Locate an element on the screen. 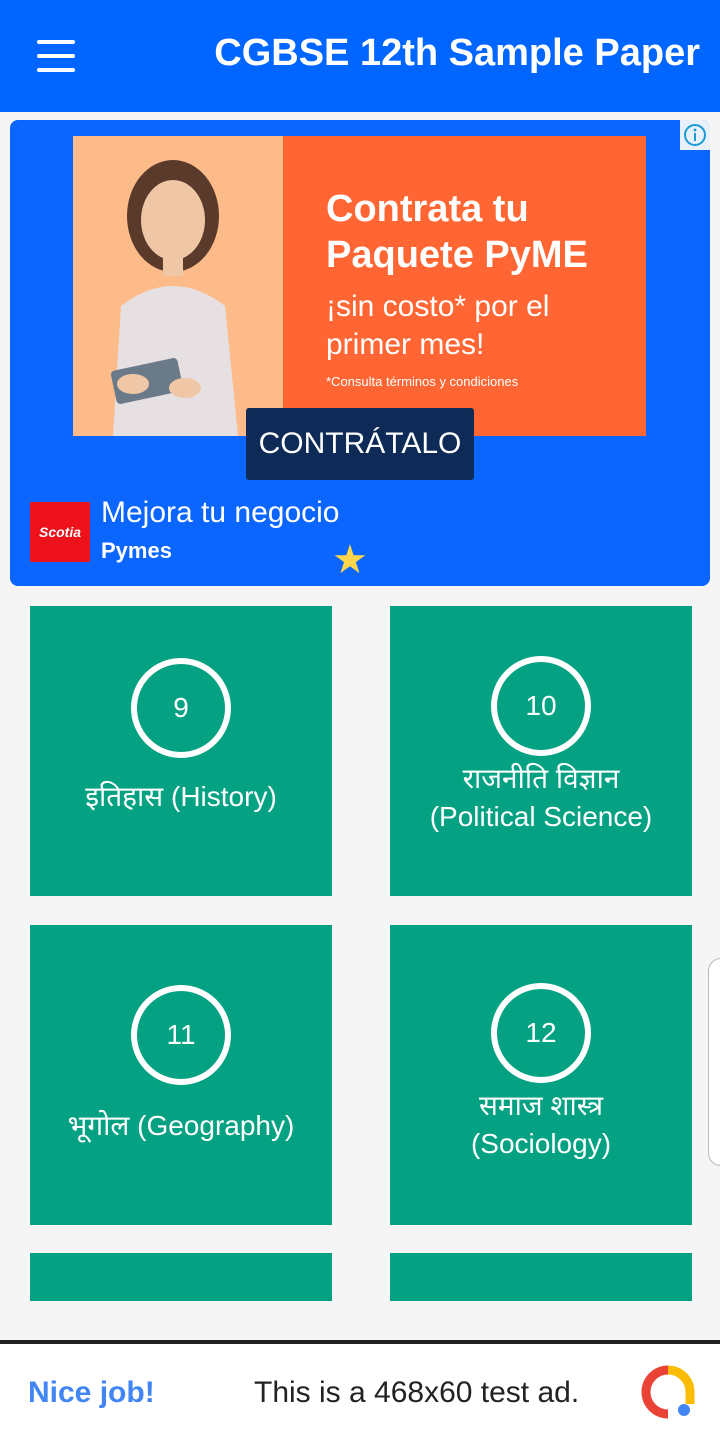  menu-icon is located at coordinates (56, 56).